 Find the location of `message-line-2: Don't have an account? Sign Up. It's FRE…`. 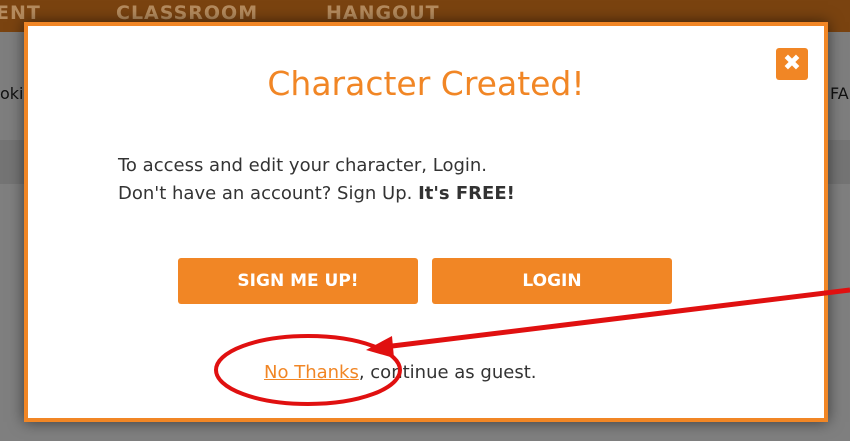

message-line-2: Don't have an account? Sign Up. It's FRE… is located at coordinates (428, 194).